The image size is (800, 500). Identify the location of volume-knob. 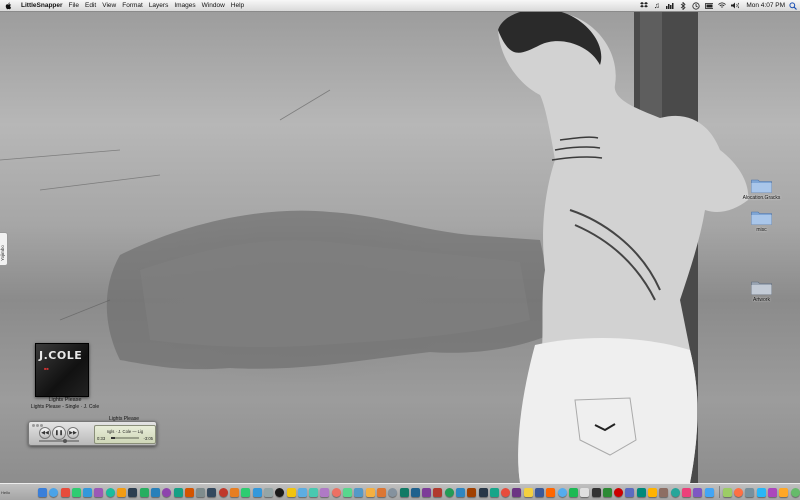
(65, 441).